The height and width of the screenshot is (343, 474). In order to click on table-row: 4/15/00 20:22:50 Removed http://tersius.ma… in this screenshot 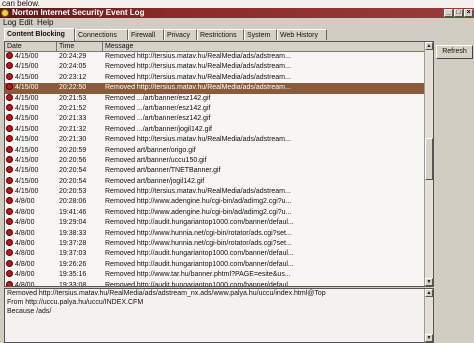, I will do `click(215, 88)`.